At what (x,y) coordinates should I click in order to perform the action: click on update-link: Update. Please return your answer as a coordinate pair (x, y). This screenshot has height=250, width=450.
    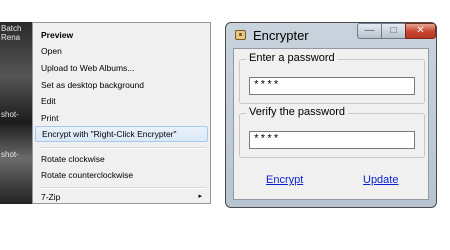
    Looking at the image, I should click on (380, 180).